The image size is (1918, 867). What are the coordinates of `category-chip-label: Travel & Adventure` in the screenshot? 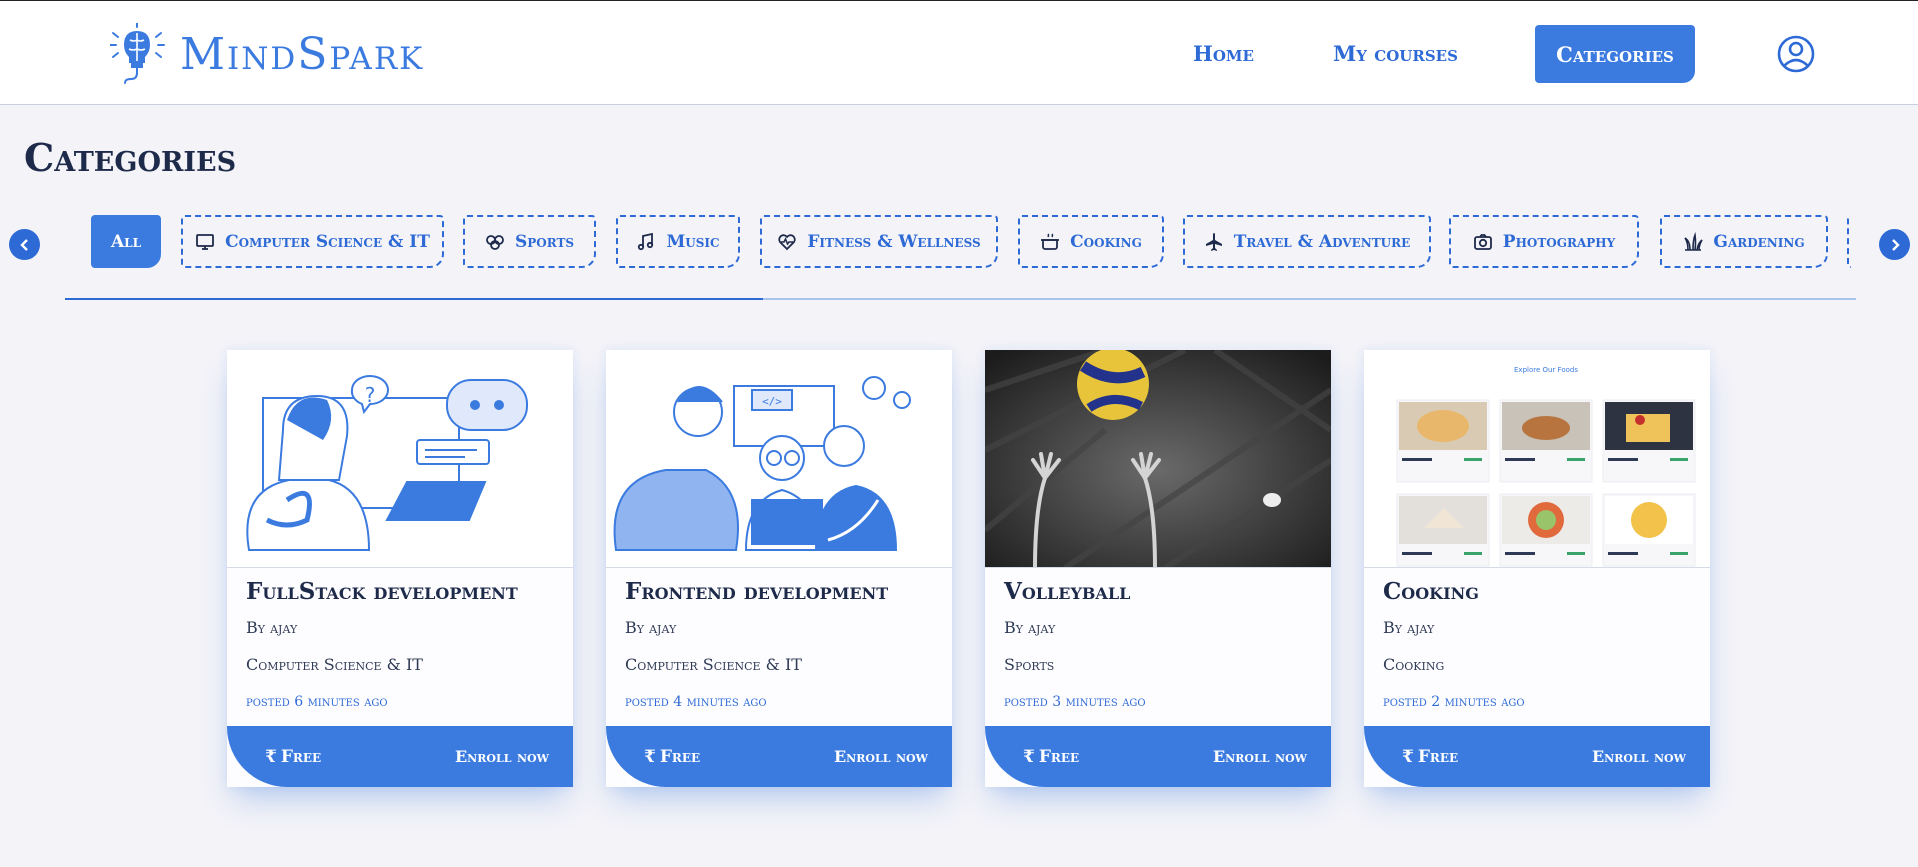 It's located at (1322, 241).